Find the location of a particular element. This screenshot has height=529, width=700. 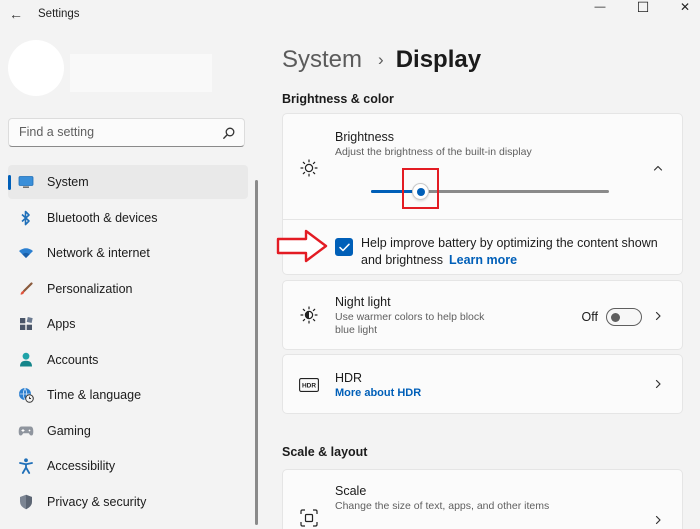

back-arrow-icon: ← is located at coordinates (16, 14).